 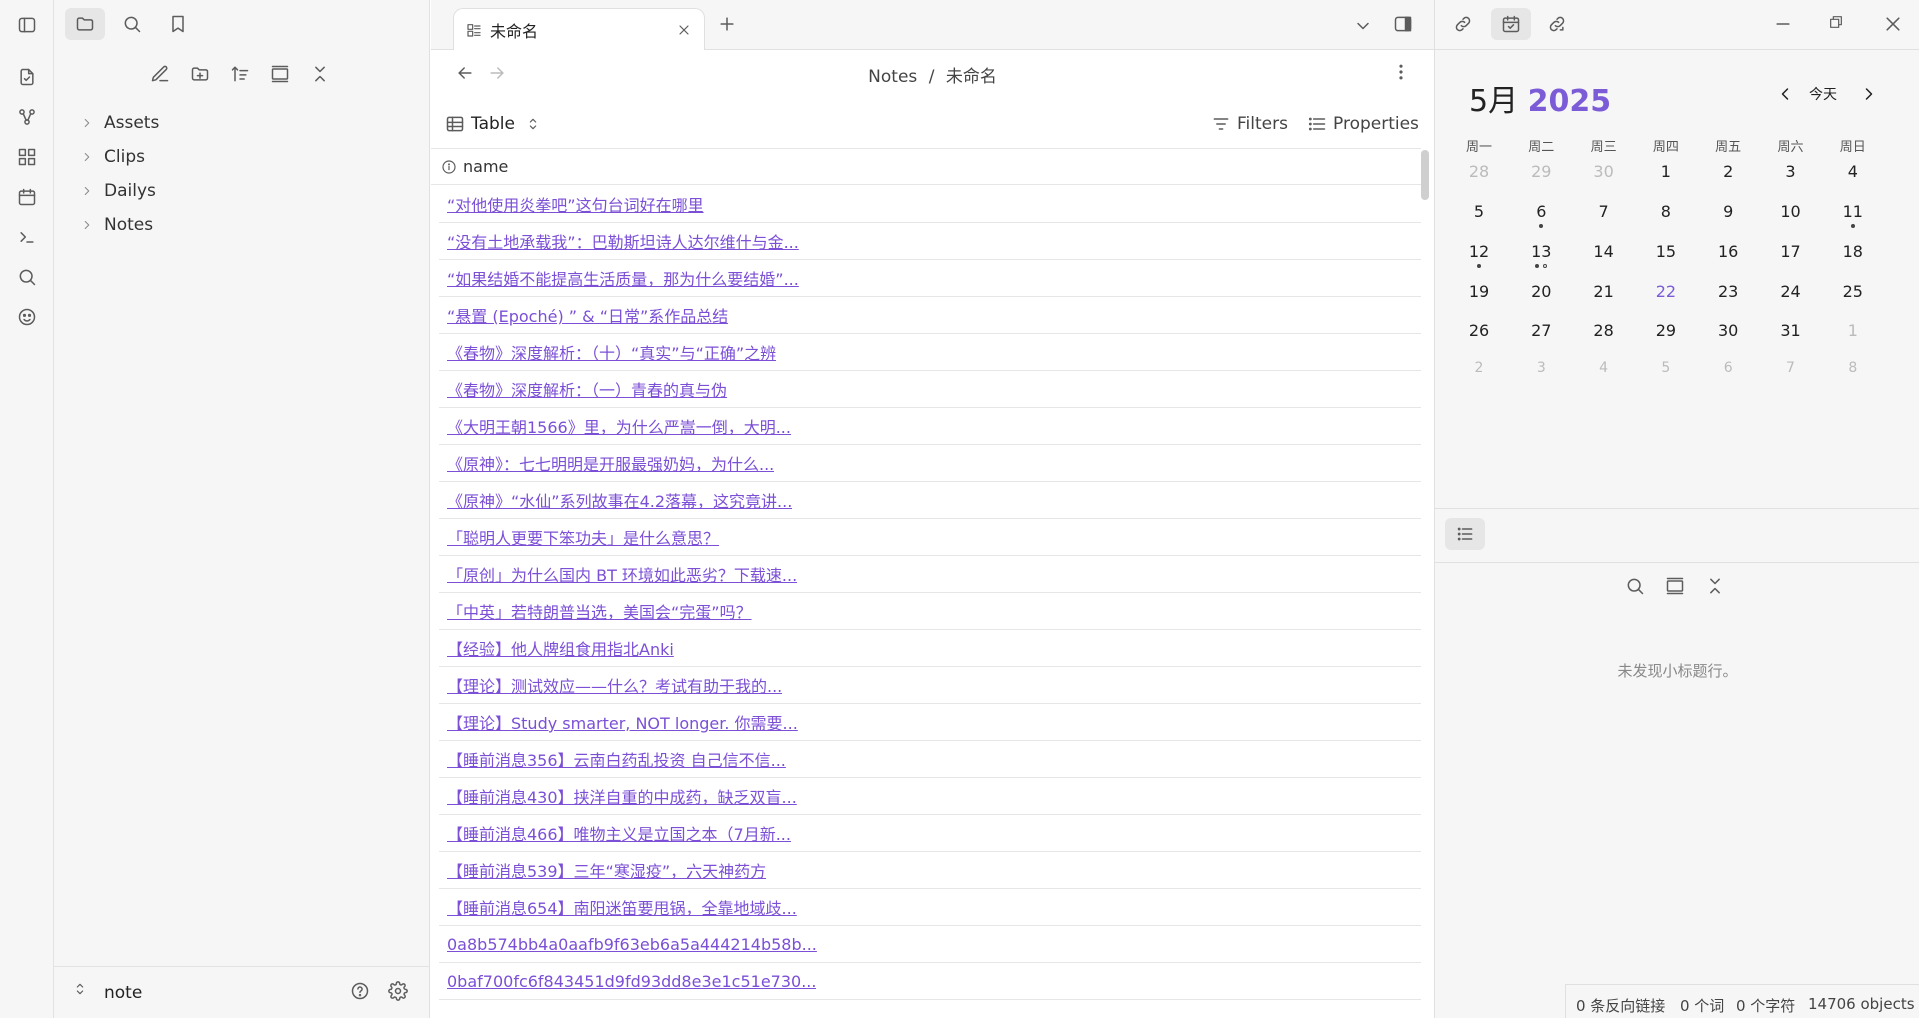 What do you see at coordinates (1465, 534) in the screenshot?
I see `outline-tab-button` at bounding box center [1465, 534].